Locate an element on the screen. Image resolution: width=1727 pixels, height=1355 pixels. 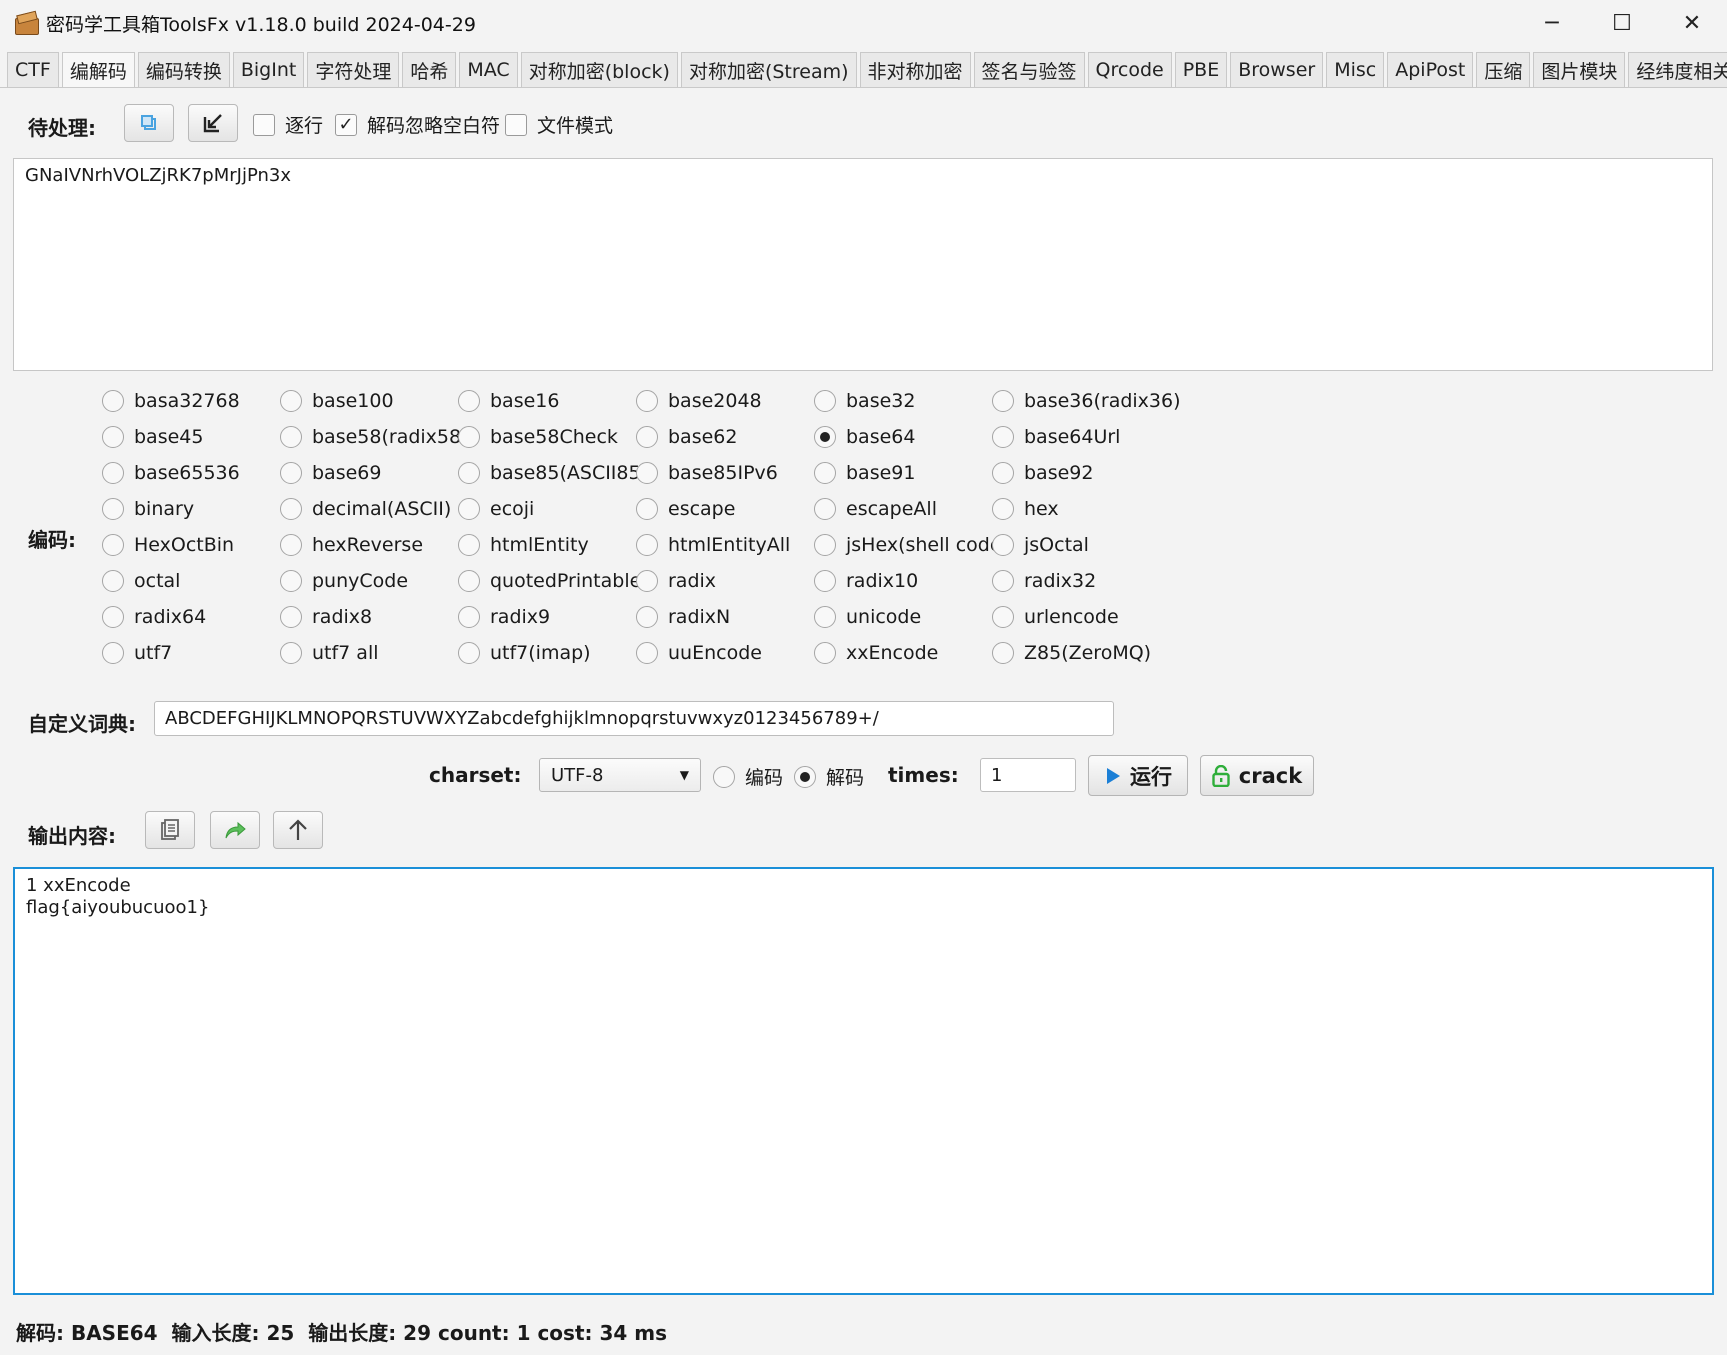
encoding-radio: base62 is located at coordinates (686, 437).